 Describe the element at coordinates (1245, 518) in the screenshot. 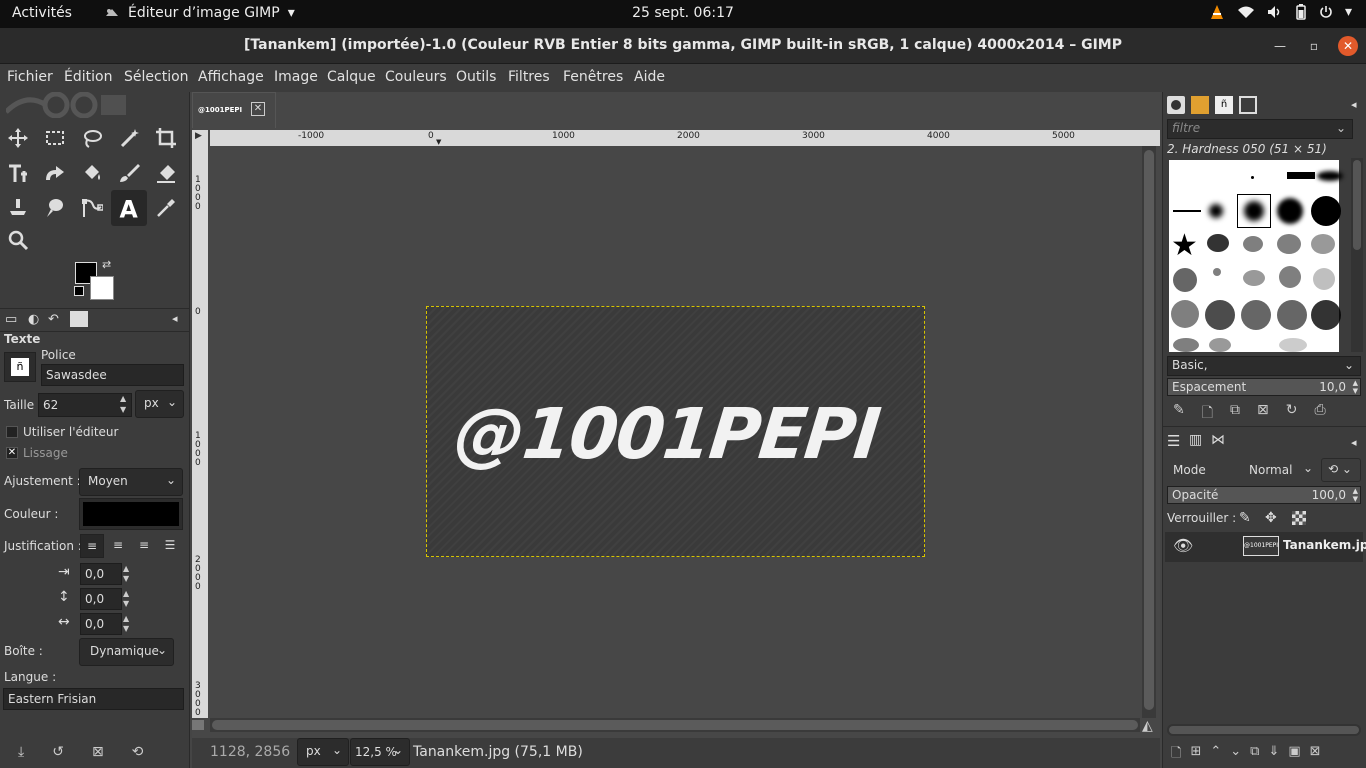

I see `lock-pixels-icon: ✎` at that location.